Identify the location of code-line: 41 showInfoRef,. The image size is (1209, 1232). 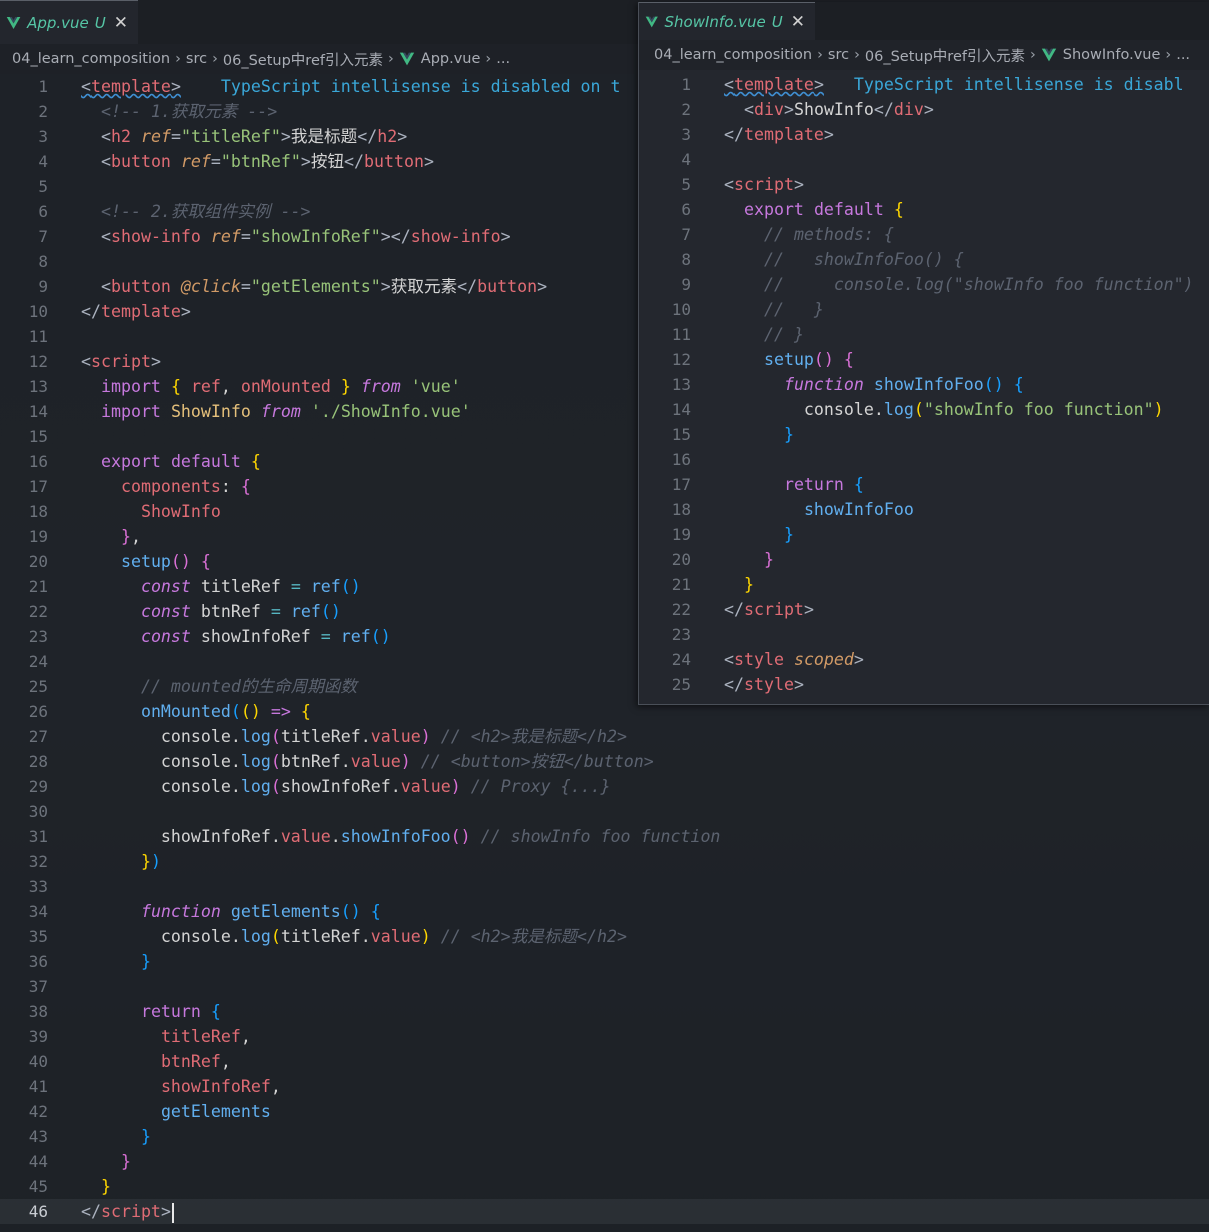
(604, 1086).